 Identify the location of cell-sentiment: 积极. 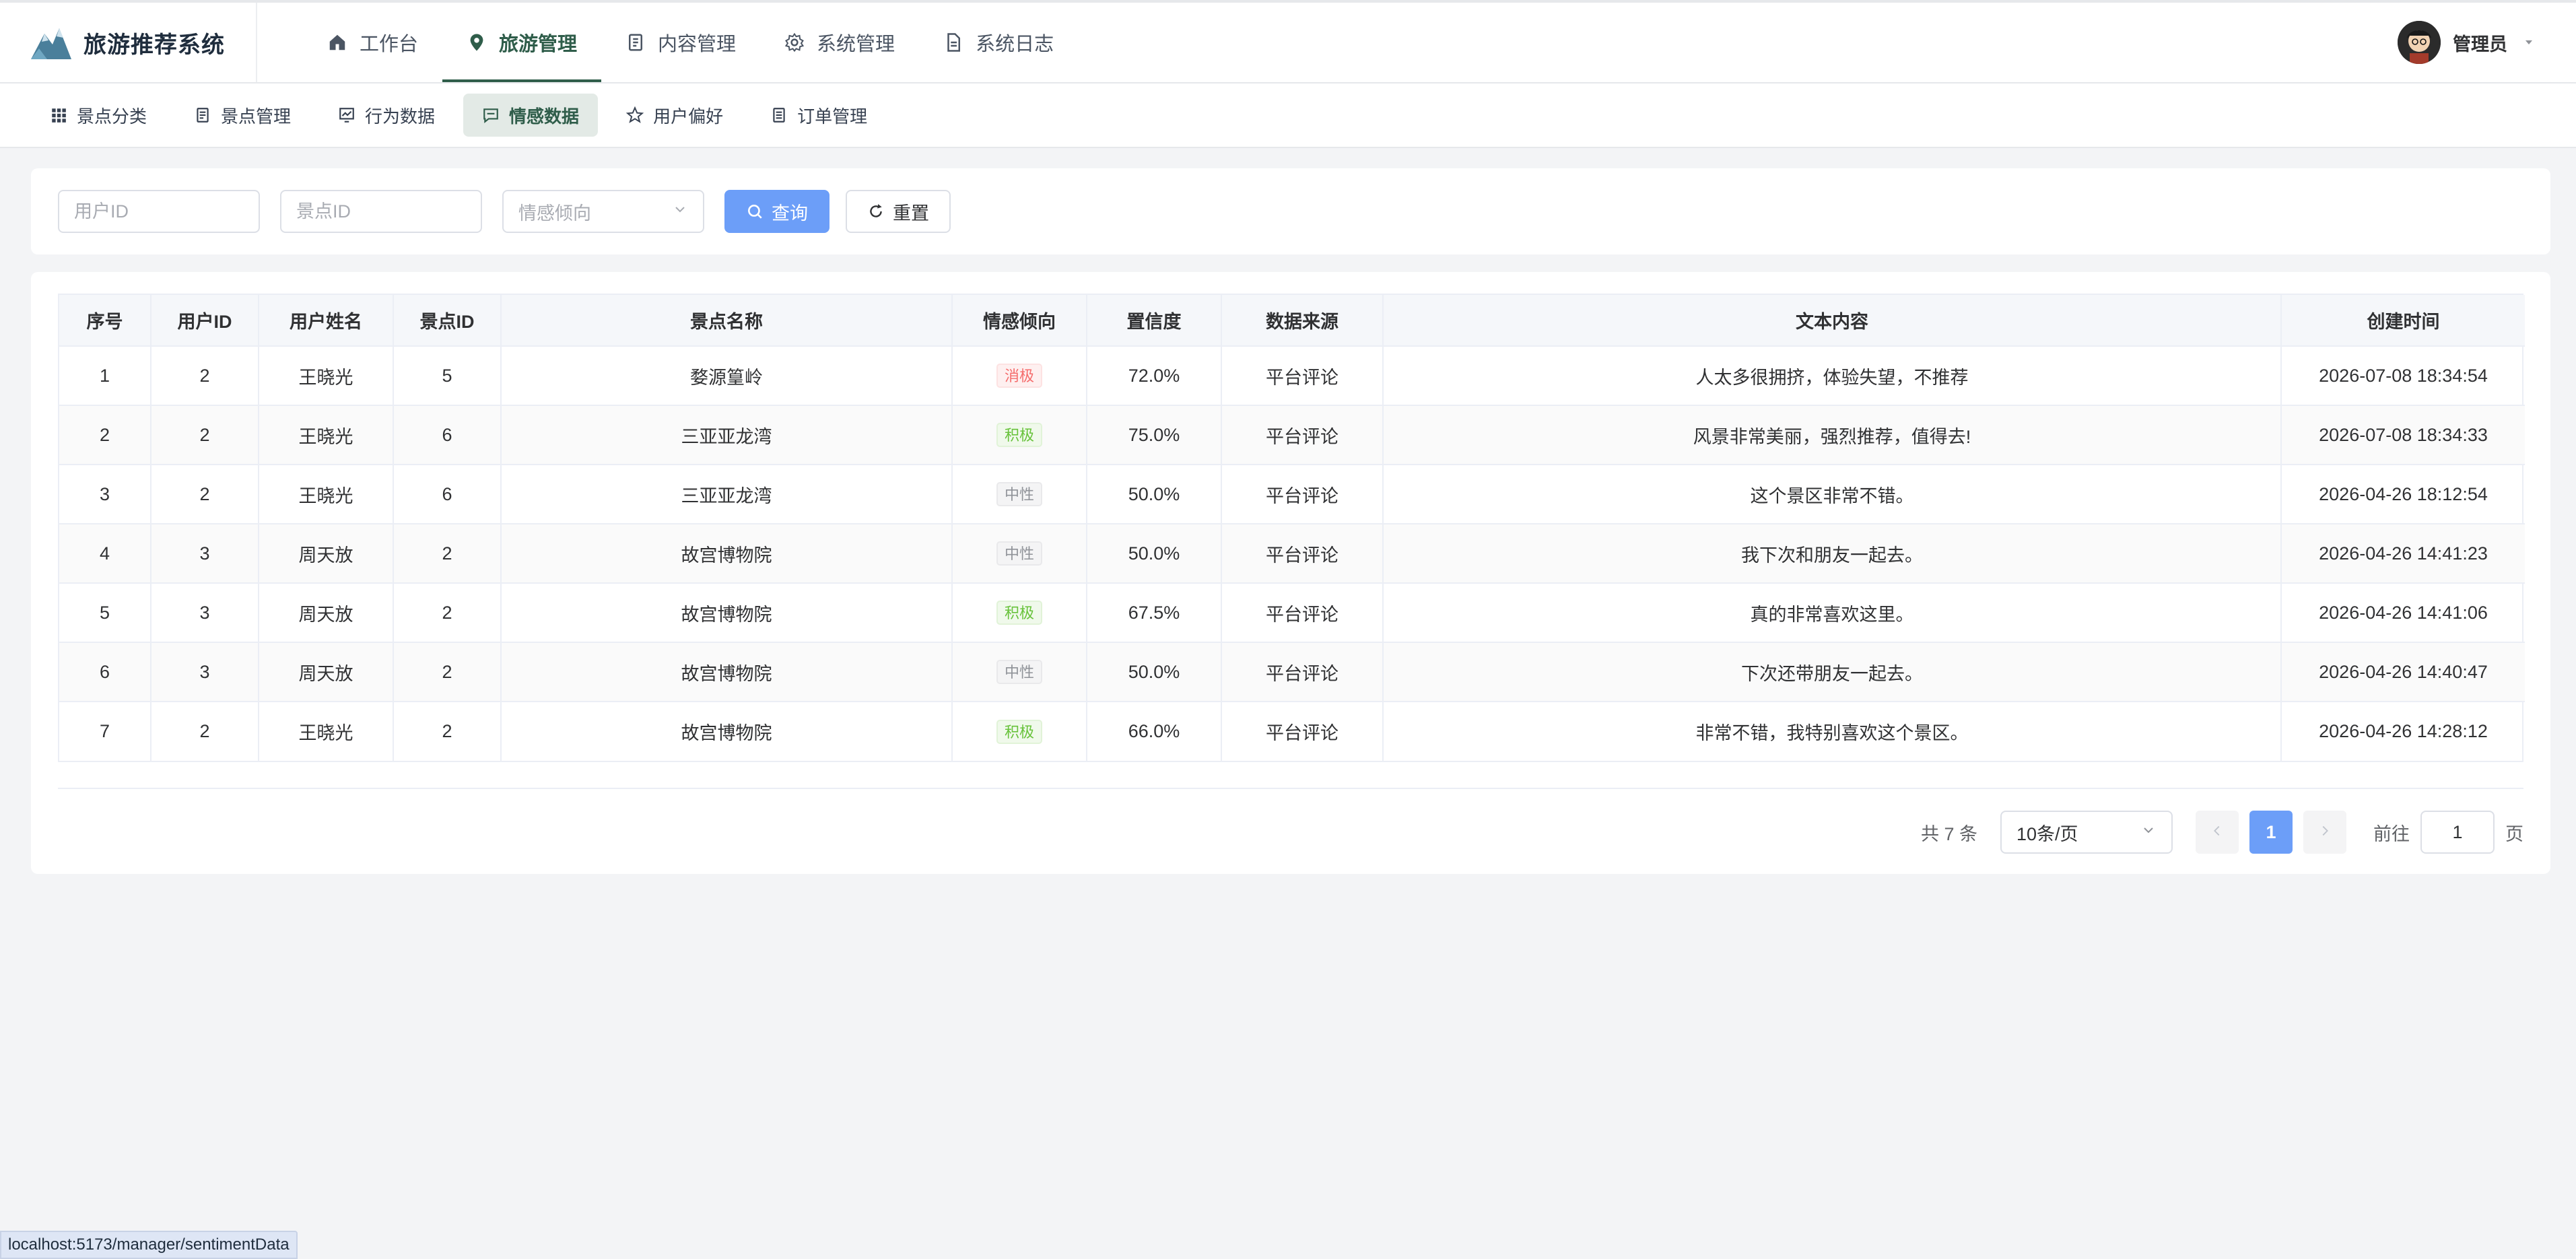
(1019, 435).